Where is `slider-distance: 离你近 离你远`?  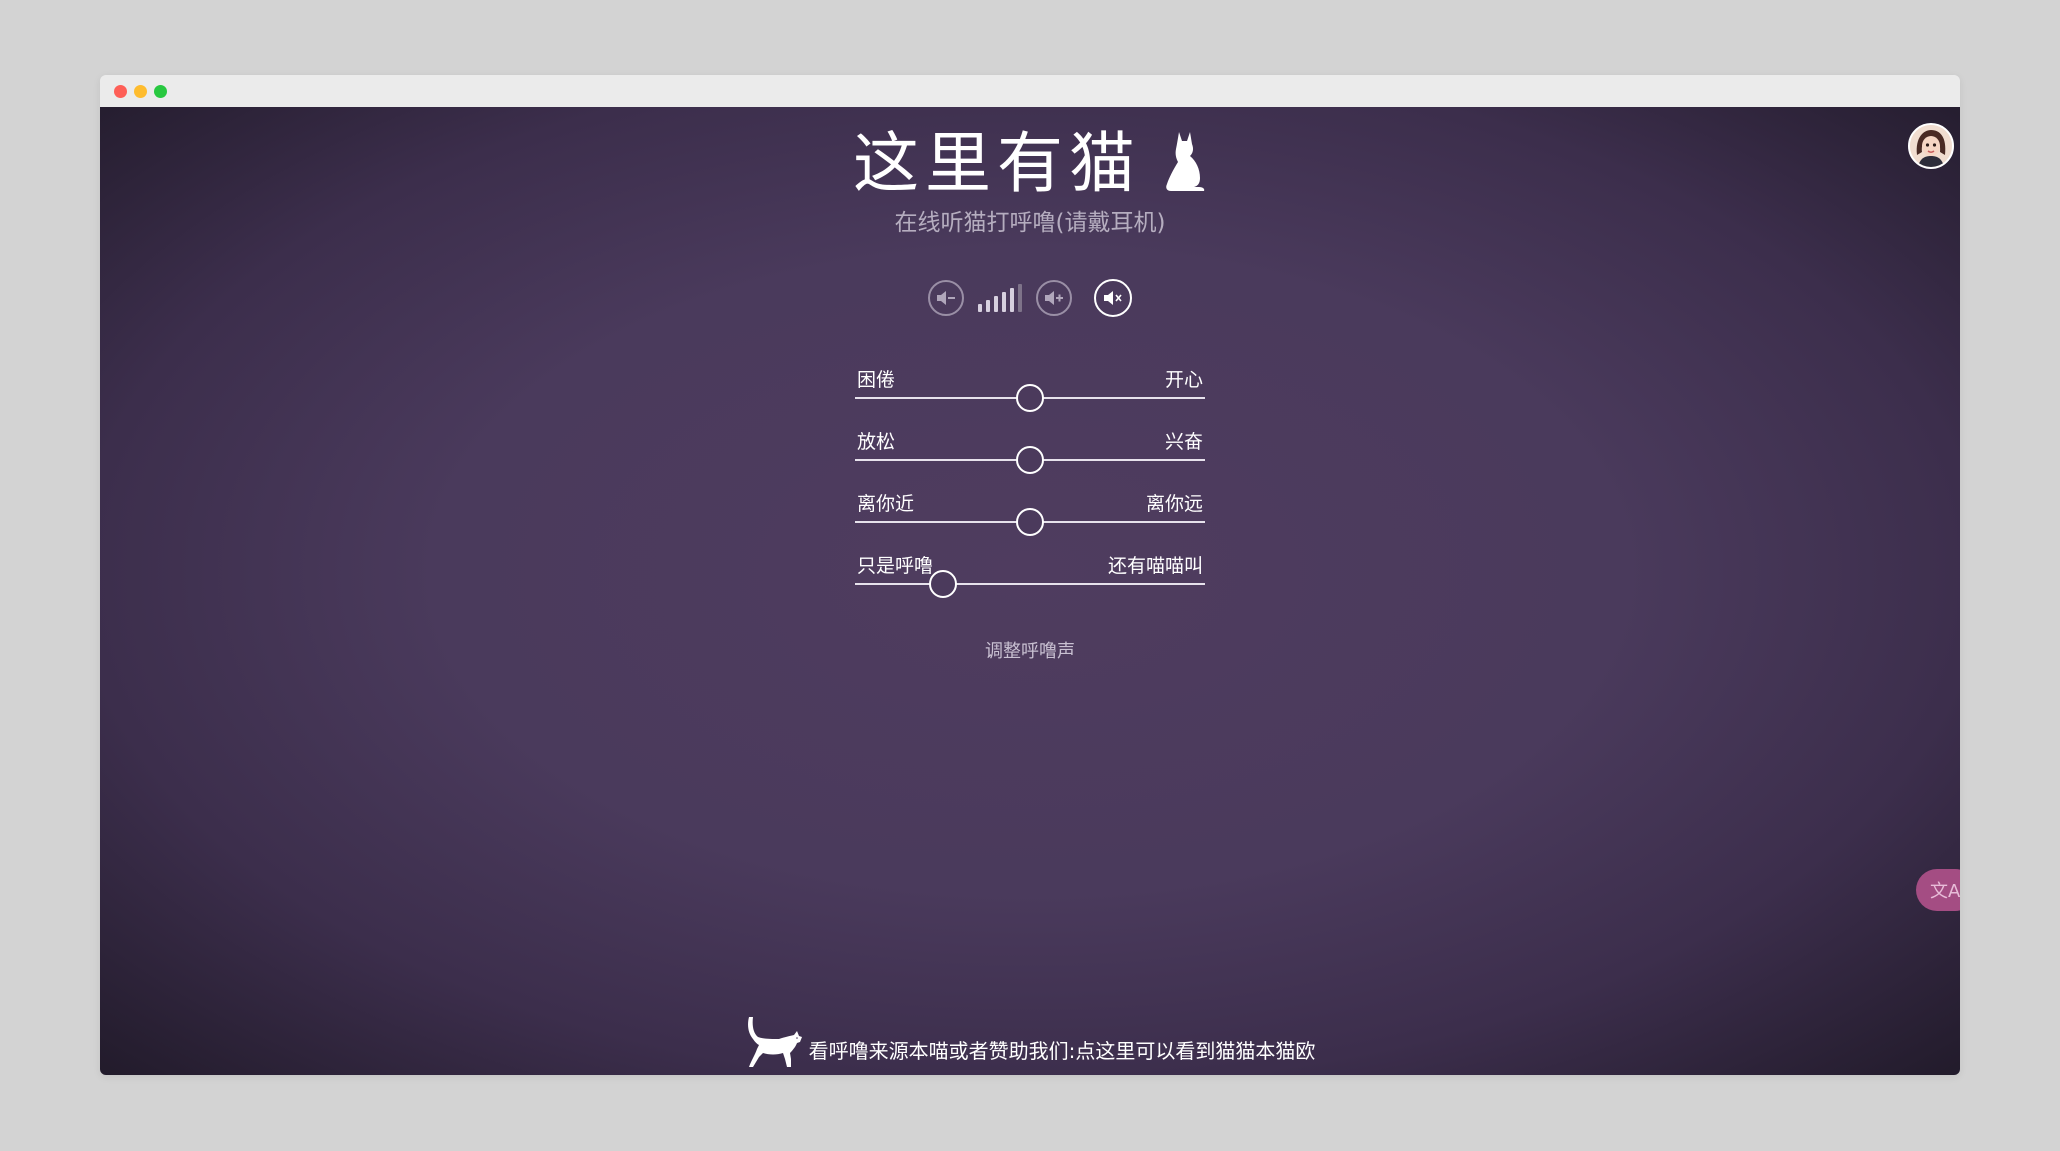 slider-distance: 离你近 离你远 is located at coordinates (1030, 520).